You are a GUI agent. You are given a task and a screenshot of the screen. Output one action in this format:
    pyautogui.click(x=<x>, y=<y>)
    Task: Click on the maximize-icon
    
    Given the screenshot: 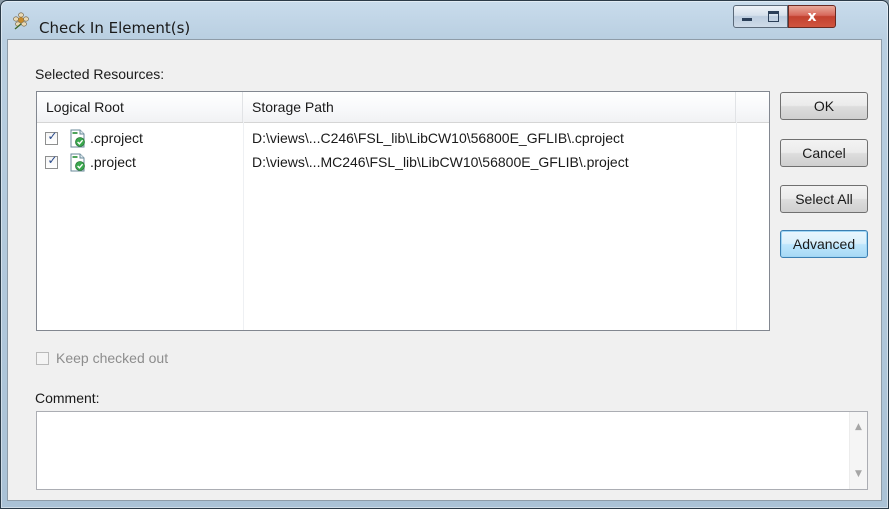 What is the action you would take?
    pyautogui.click(x=773, y=16)
    